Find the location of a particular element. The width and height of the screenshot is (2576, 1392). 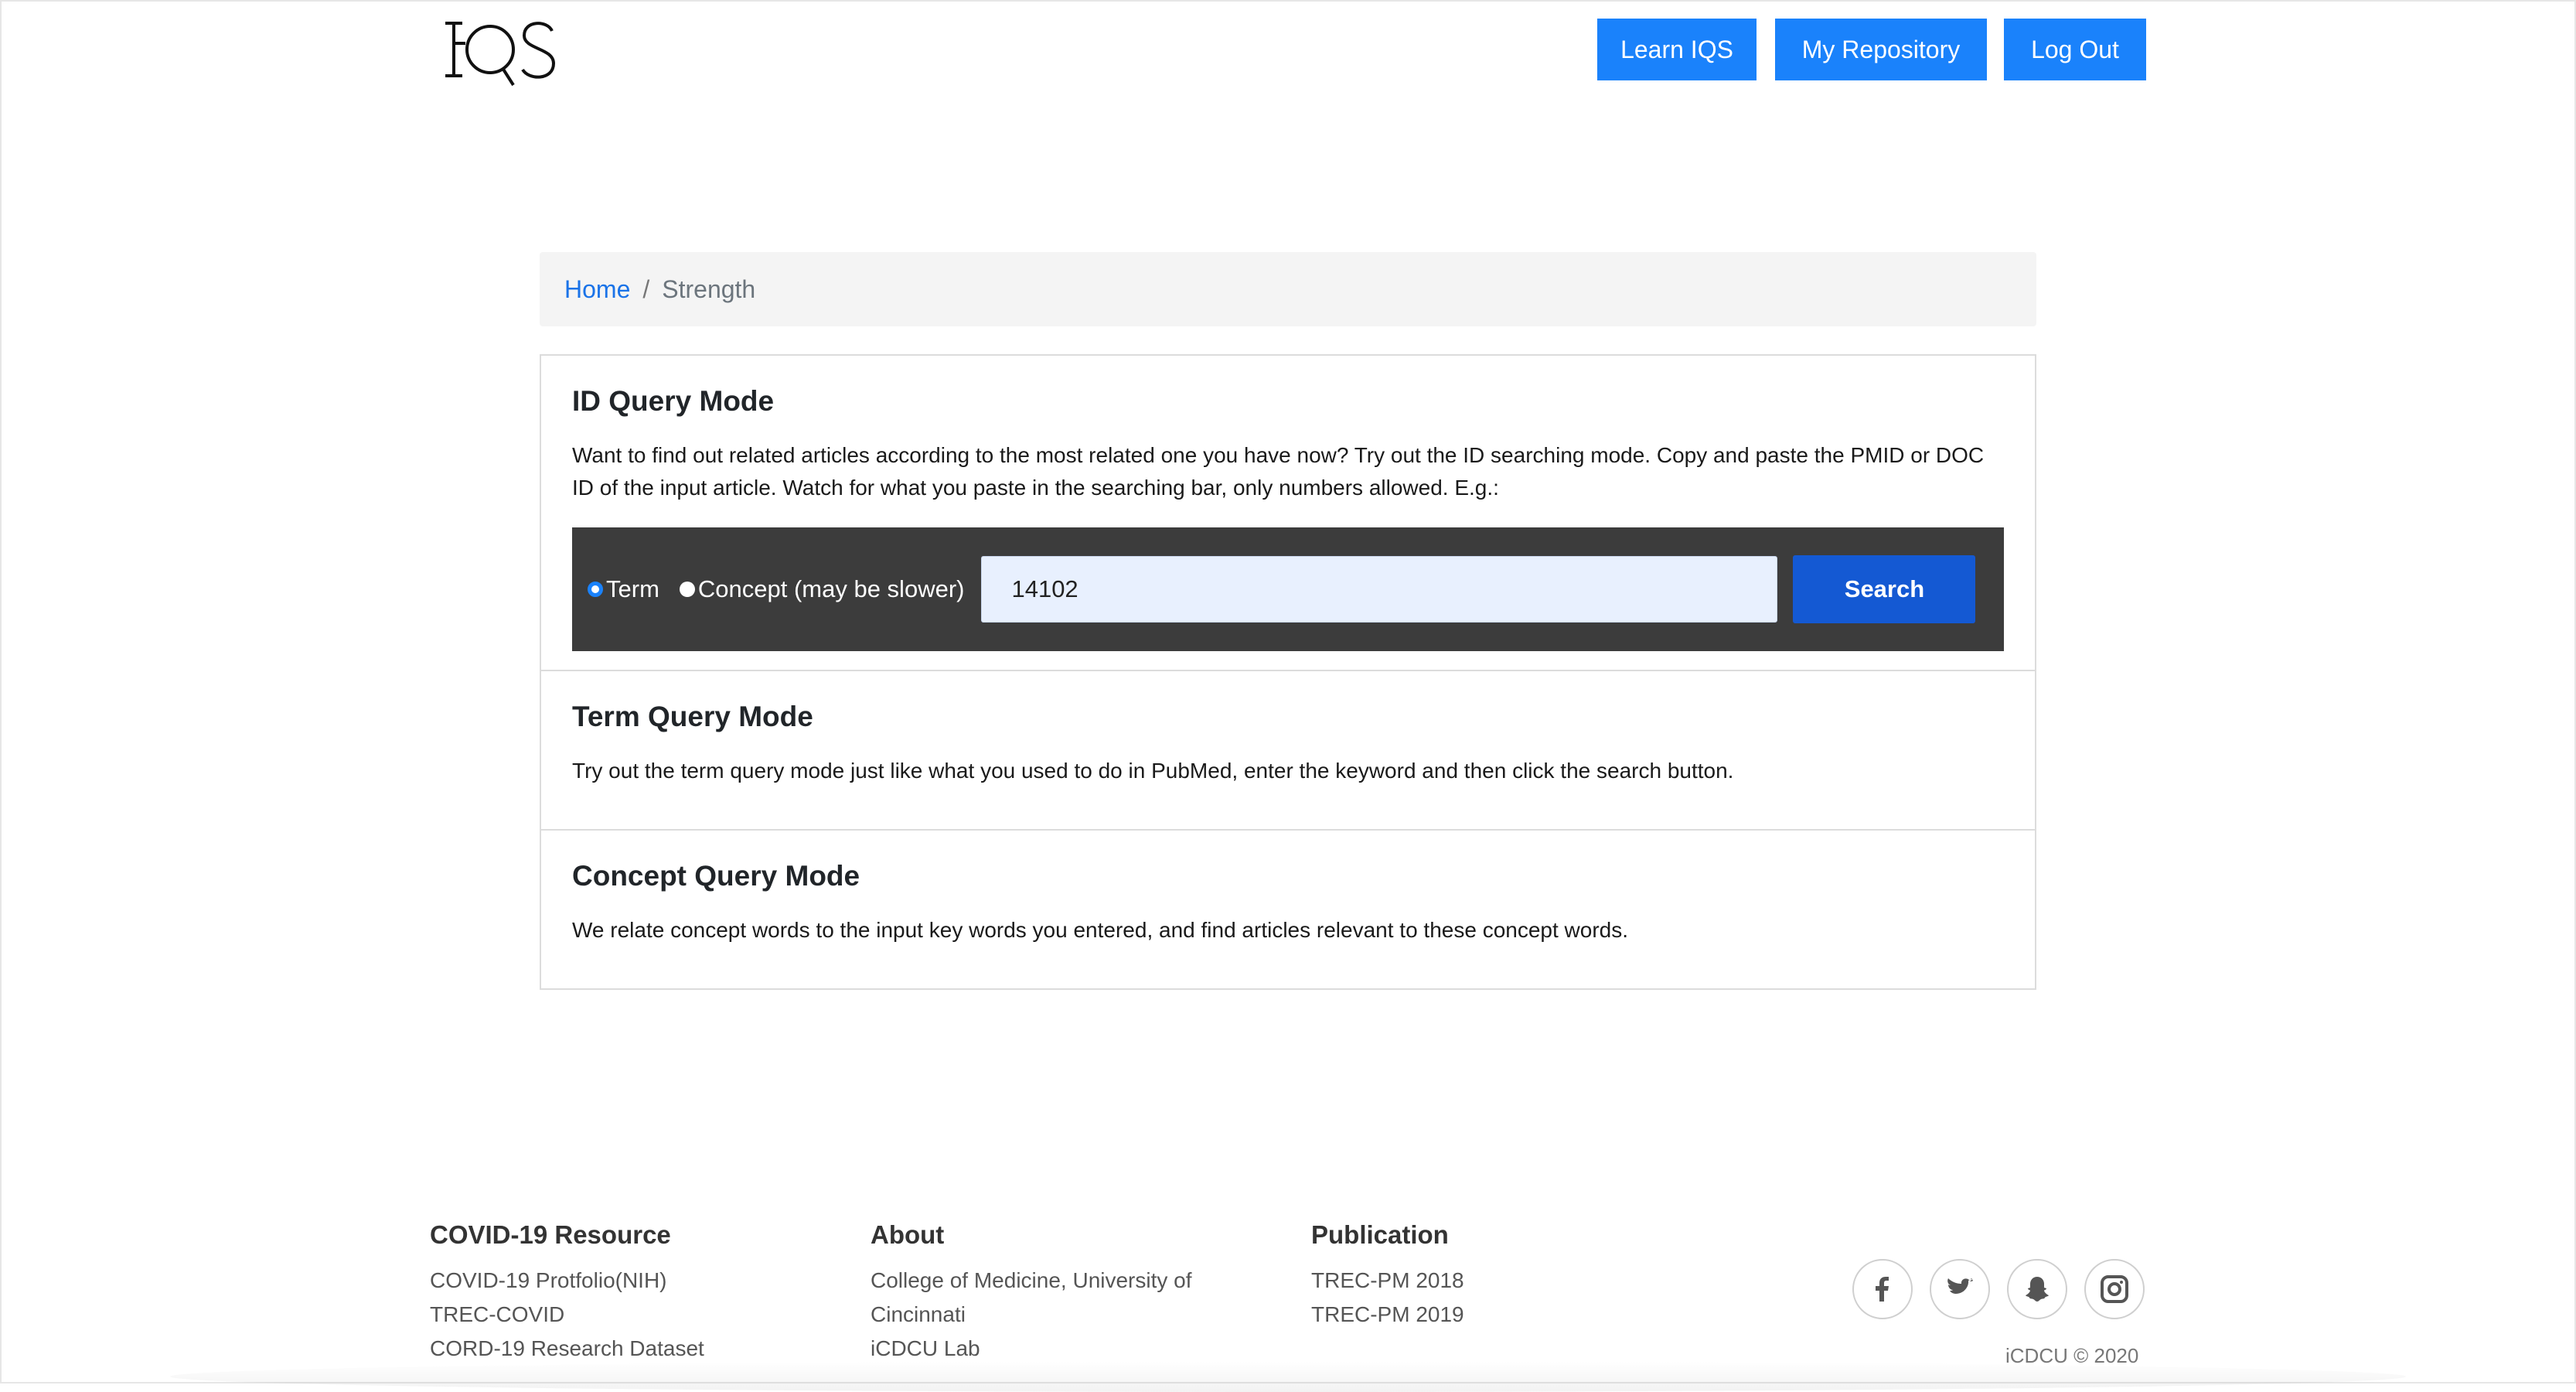

my-repository-button: My Repository is located at coordinates (1881, 49).